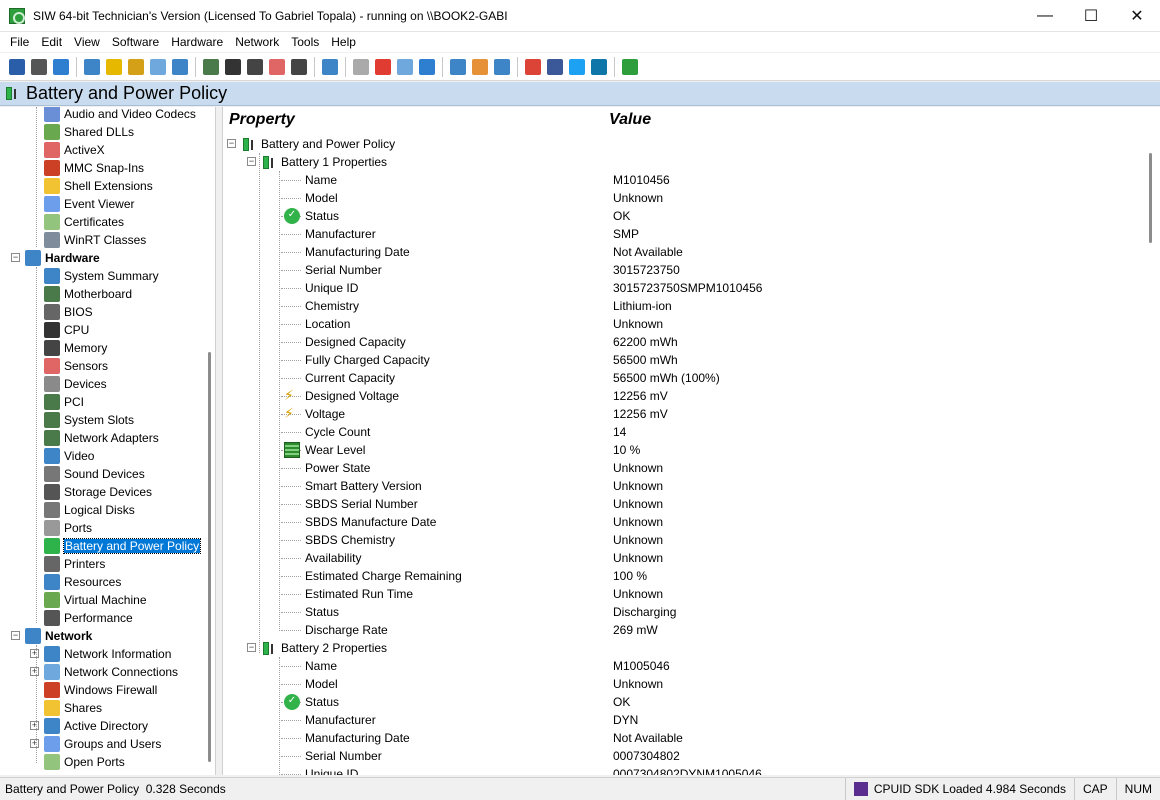 The width and height of the screenshot is (1160, 800). I want to click on sidebar-item-storage-devices: Storage Devices, so click(98, 492).